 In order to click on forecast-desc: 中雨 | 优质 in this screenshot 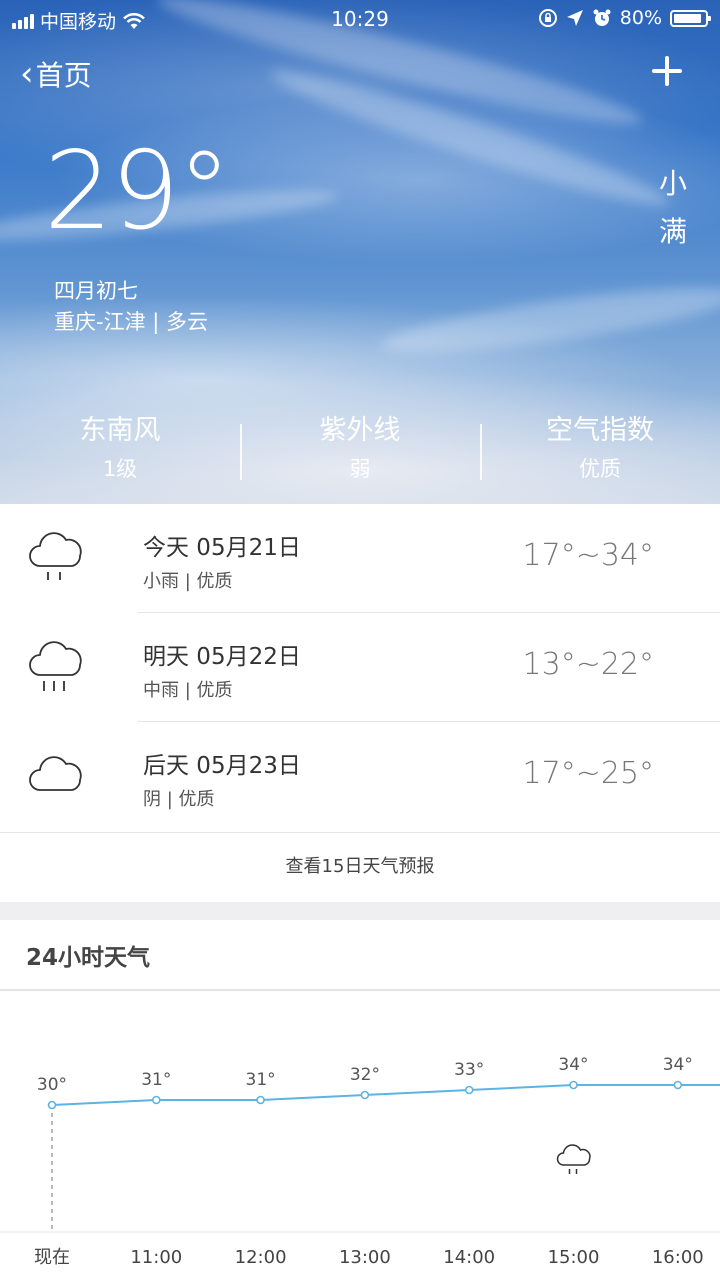, I will do `click(188, 690)`.